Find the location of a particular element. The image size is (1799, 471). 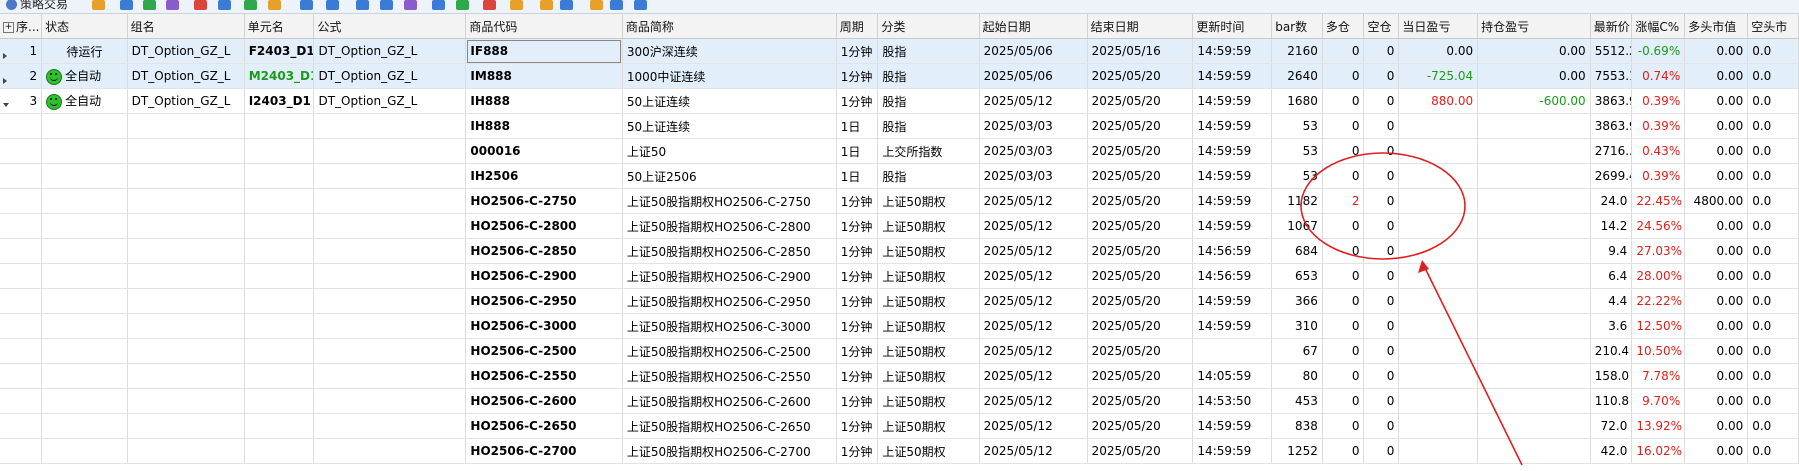

row-change-pct: 22.22% is located at coordinates (1658, 301).